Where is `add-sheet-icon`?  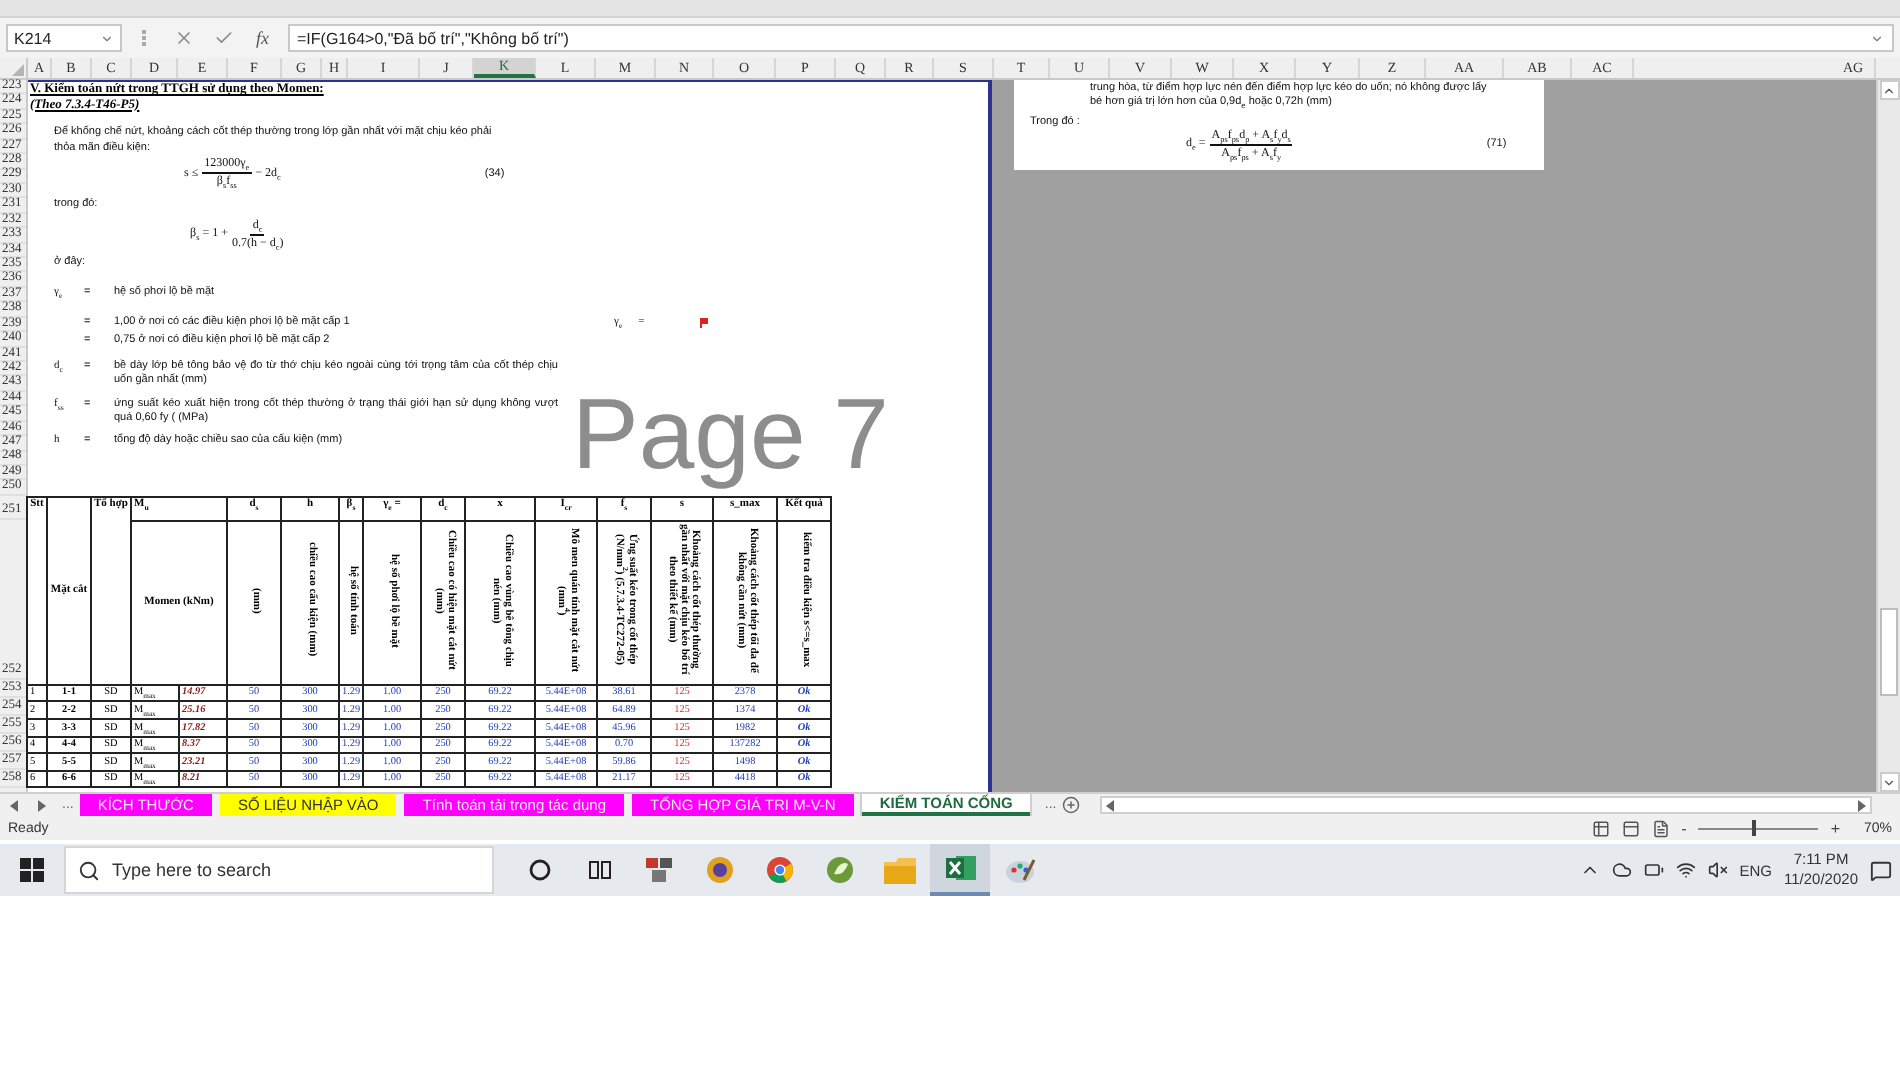
add-sheet-icon is located at coordinates (1071, 805).